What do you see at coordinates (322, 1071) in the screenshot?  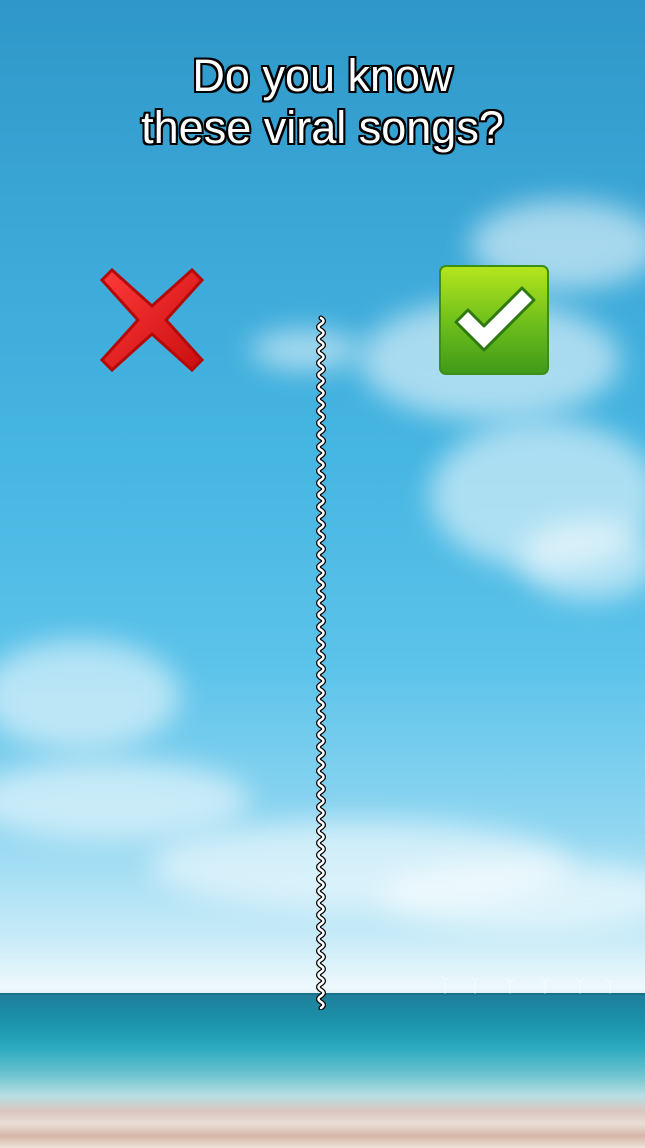 I see `sea` at bounding box center [322, 1071].